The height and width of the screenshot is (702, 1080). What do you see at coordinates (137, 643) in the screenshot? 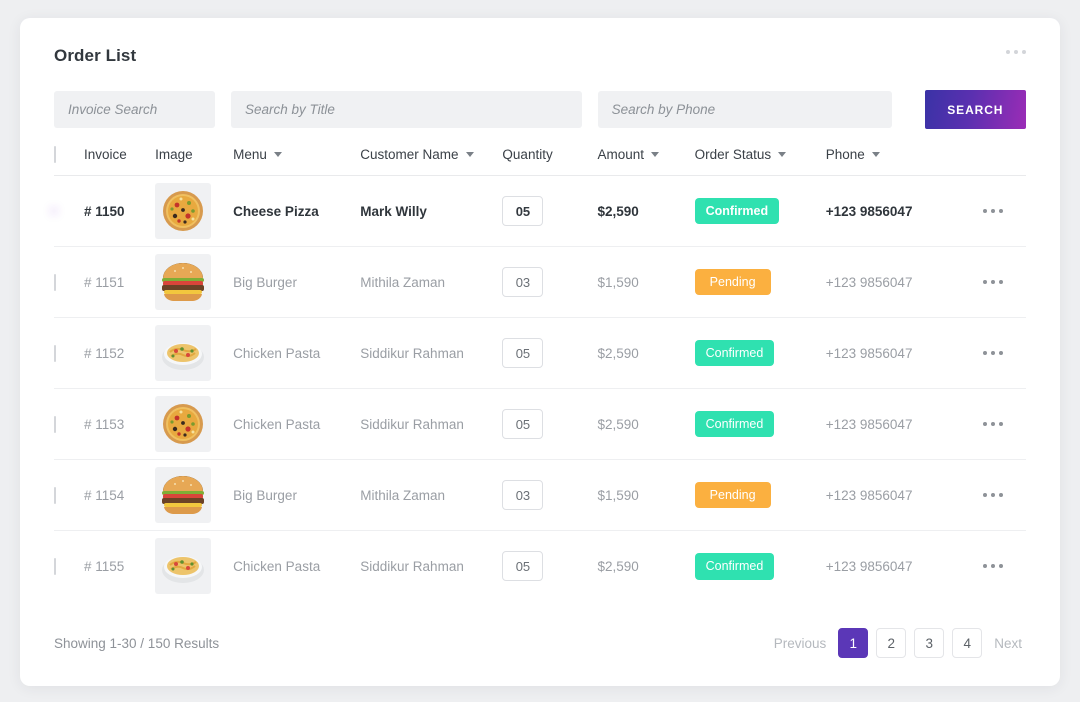
I see `showing-results-label: Showing 1-30 / 150 Results` at bounding box center [137, 643].